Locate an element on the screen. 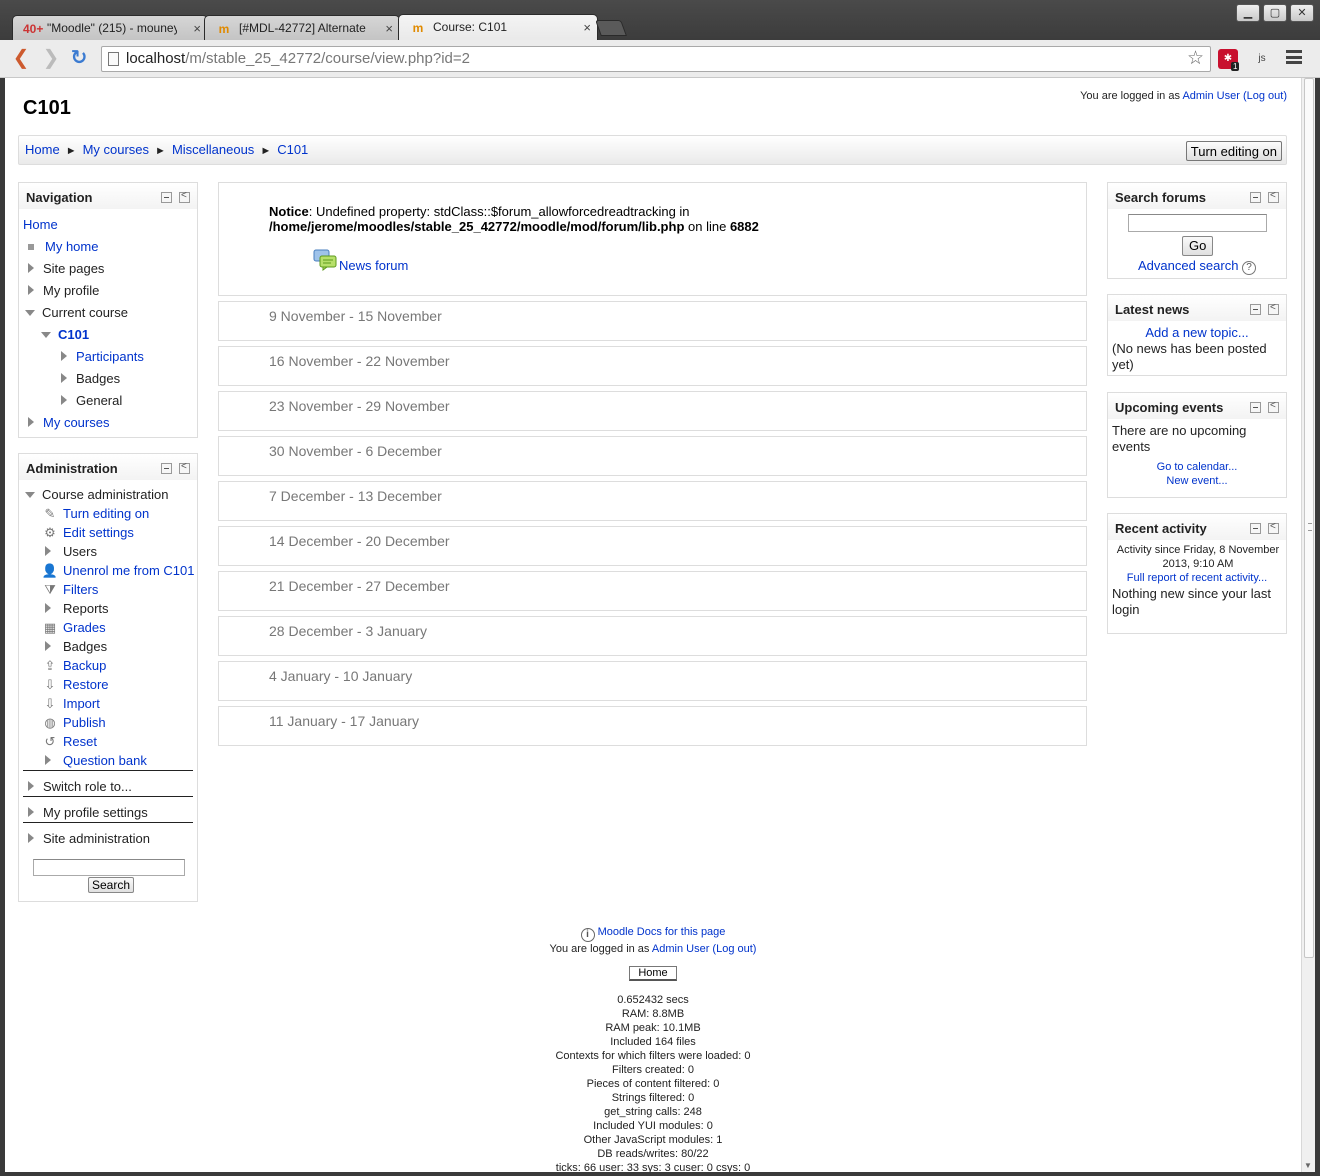 This screenshot has width=1320, height=1176. nav-home-link: Home is located at coordinates (40, 224).